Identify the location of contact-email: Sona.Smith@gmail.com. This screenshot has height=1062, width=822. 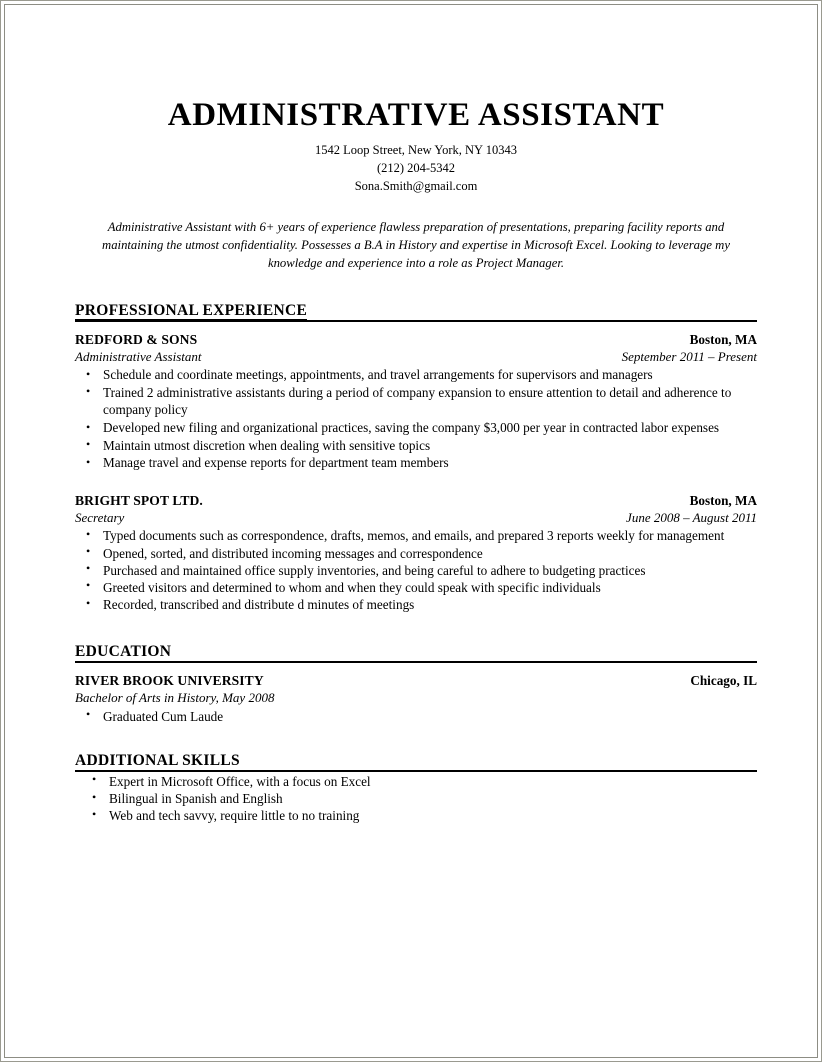
(416, 185).